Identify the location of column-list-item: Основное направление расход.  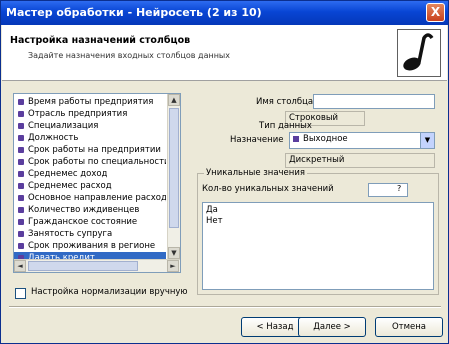
(90, 198).